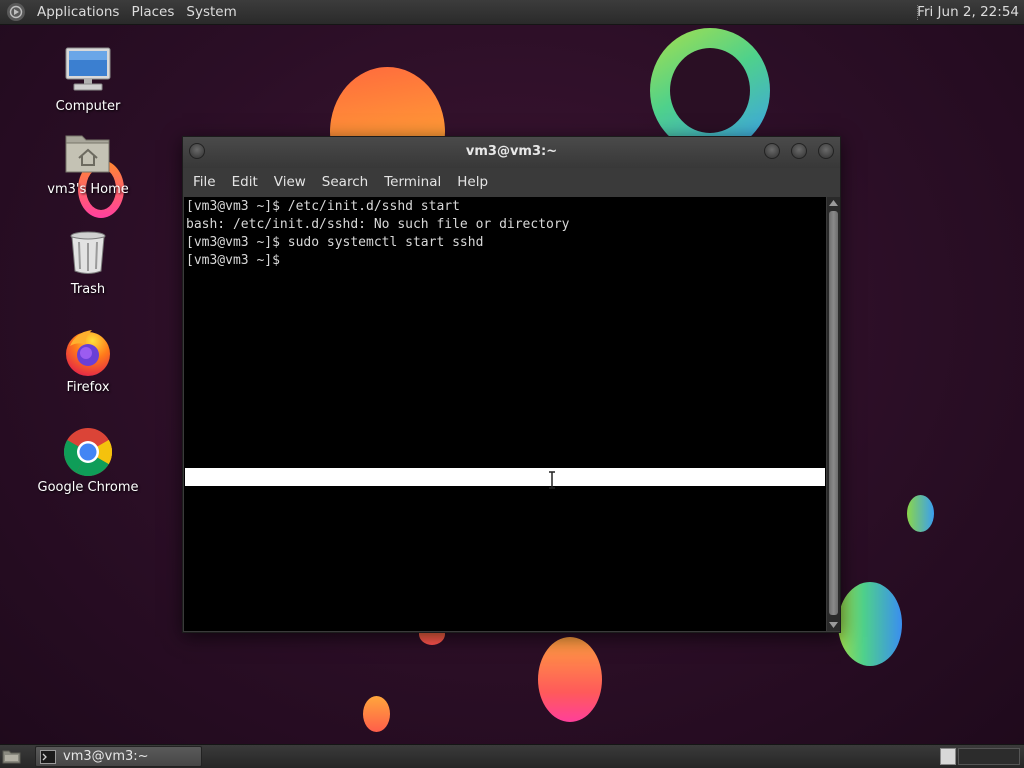 The image size is (1024, 768). Describe the element at coordinates (799, 151) in the screenshot. I see `maximize-icon` at that location.